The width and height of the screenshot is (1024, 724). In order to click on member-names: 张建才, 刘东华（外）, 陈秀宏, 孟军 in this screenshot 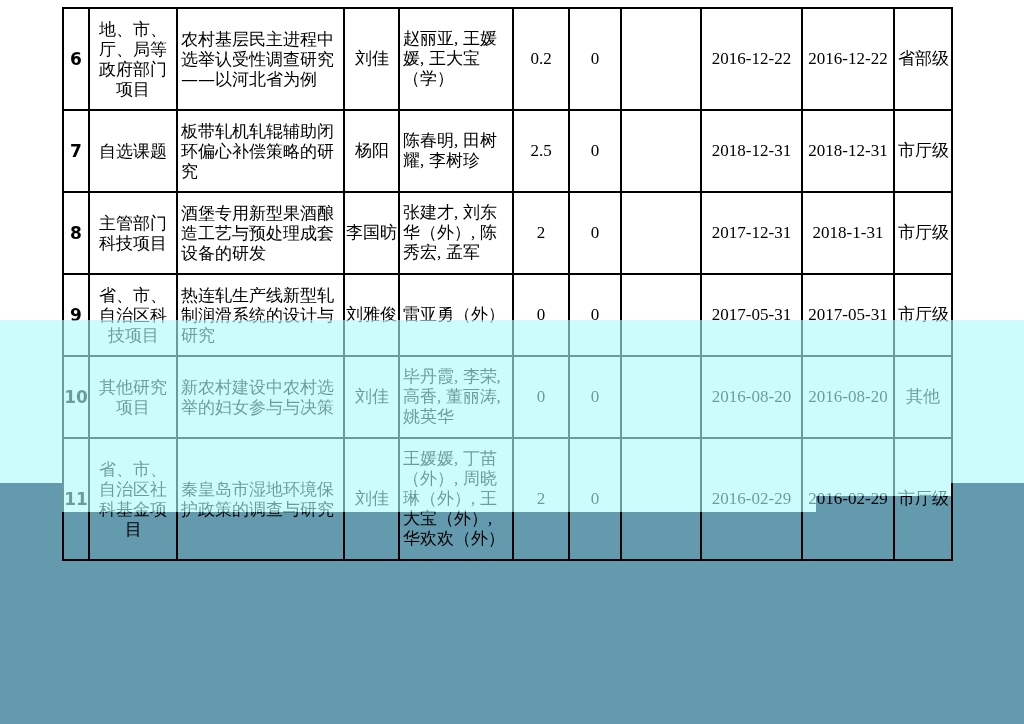, I will do `click(456, 233)`.